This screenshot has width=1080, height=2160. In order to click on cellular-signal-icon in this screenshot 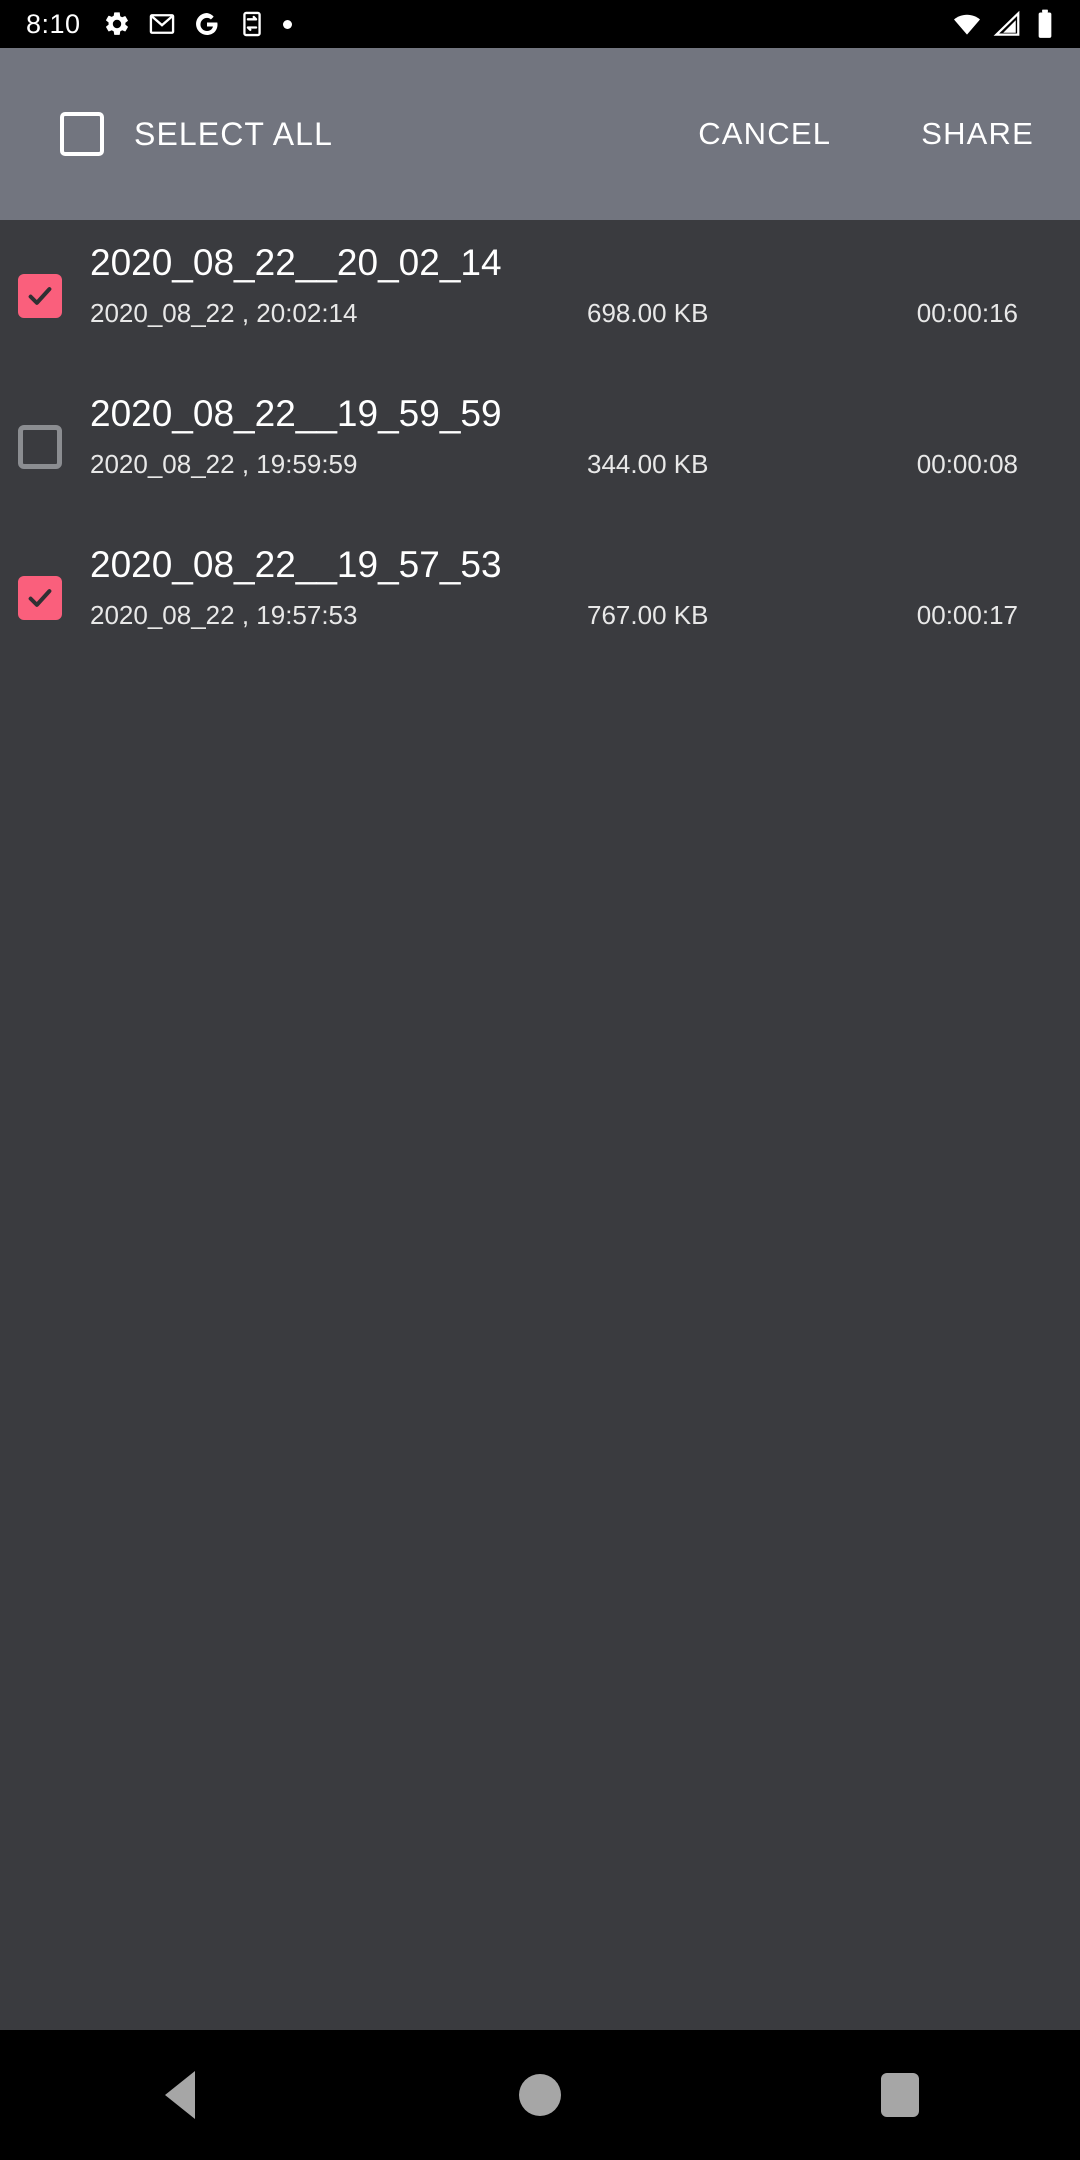, I will do `click(1007, 24)`.